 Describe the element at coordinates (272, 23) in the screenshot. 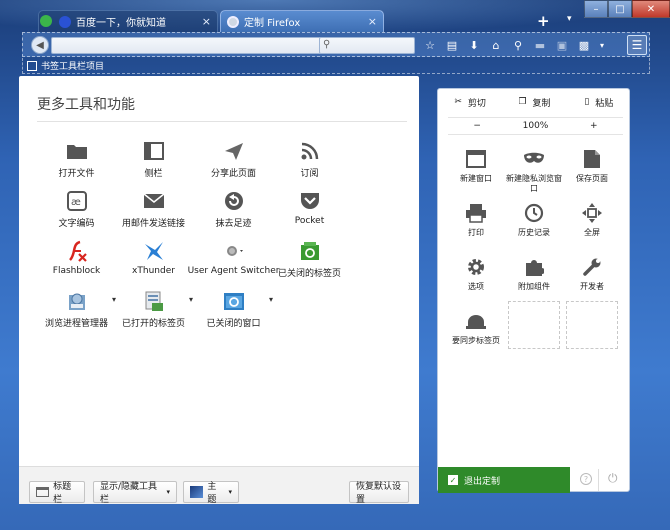

I see `tab-title: 定制 Firefox` at that location.